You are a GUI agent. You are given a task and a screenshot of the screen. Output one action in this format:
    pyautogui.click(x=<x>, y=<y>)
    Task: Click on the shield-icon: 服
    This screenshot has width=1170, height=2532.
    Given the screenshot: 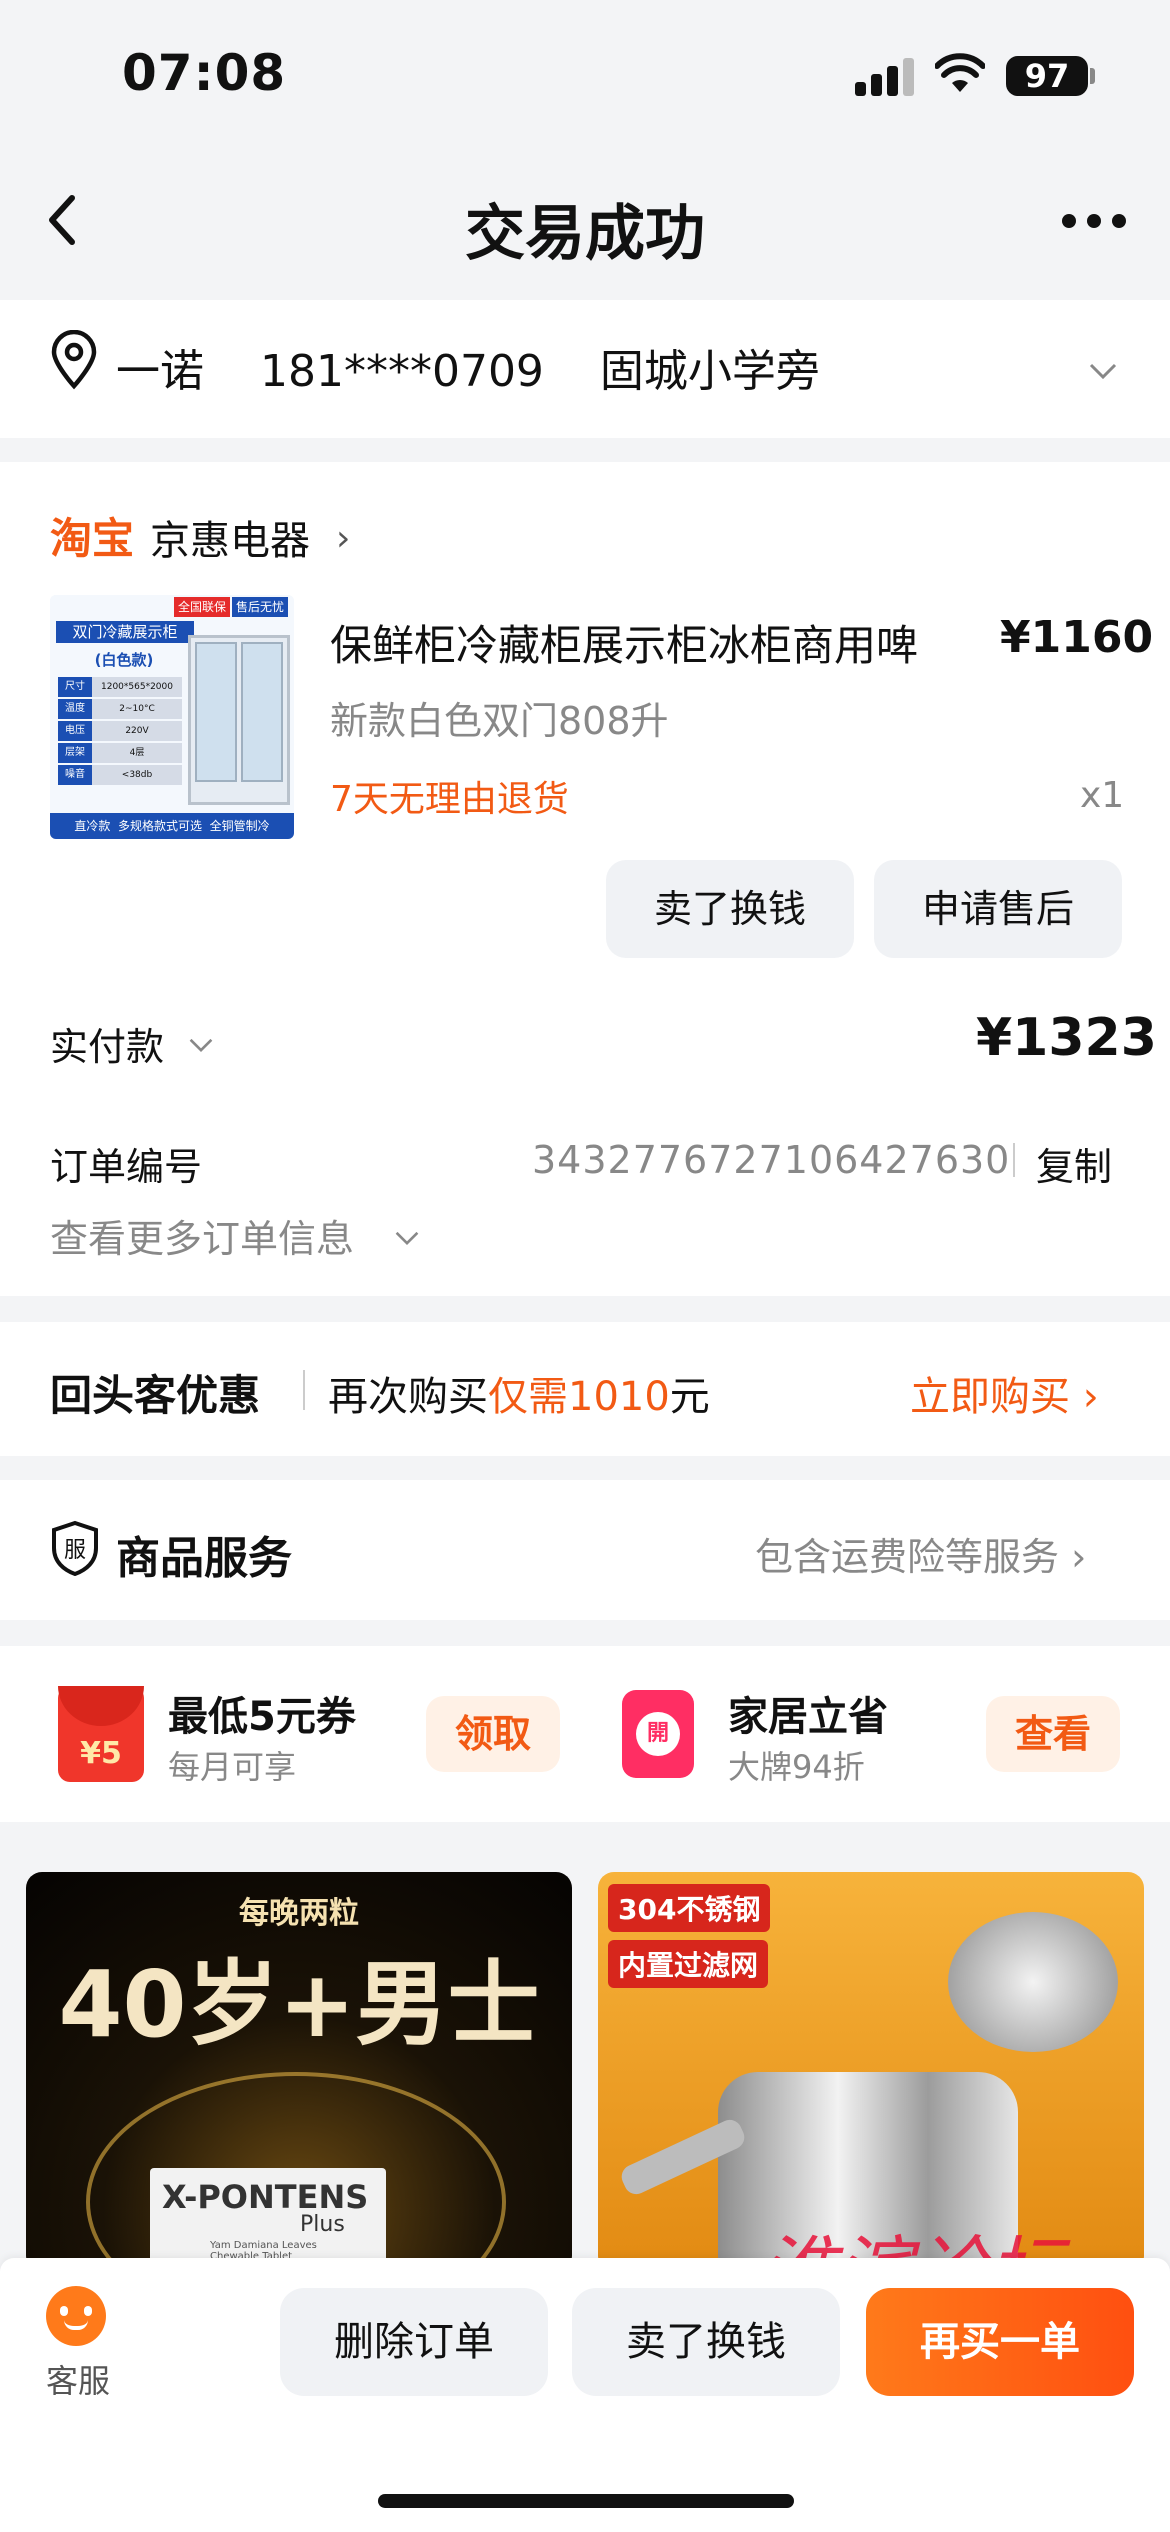 What is the action you would take?
    pyautogui.click(x=75, y=1548)
    